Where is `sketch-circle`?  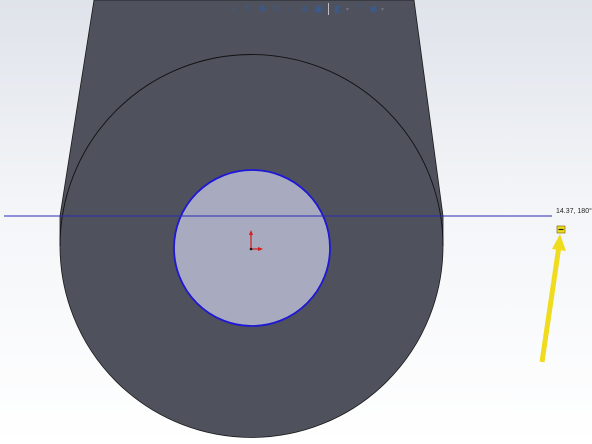
sketch-circle is located at coordinates (252, 248).